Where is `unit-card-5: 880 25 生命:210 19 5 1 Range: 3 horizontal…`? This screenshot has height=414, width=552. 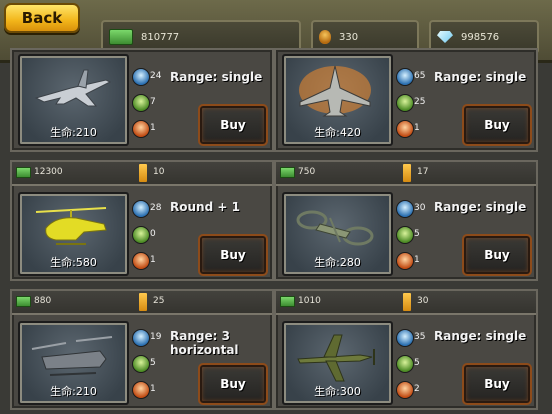 unit-card-5: 880 25 生命:210 19 5 1 Range: 3 horizontal… is located at coordinates (142, 349).